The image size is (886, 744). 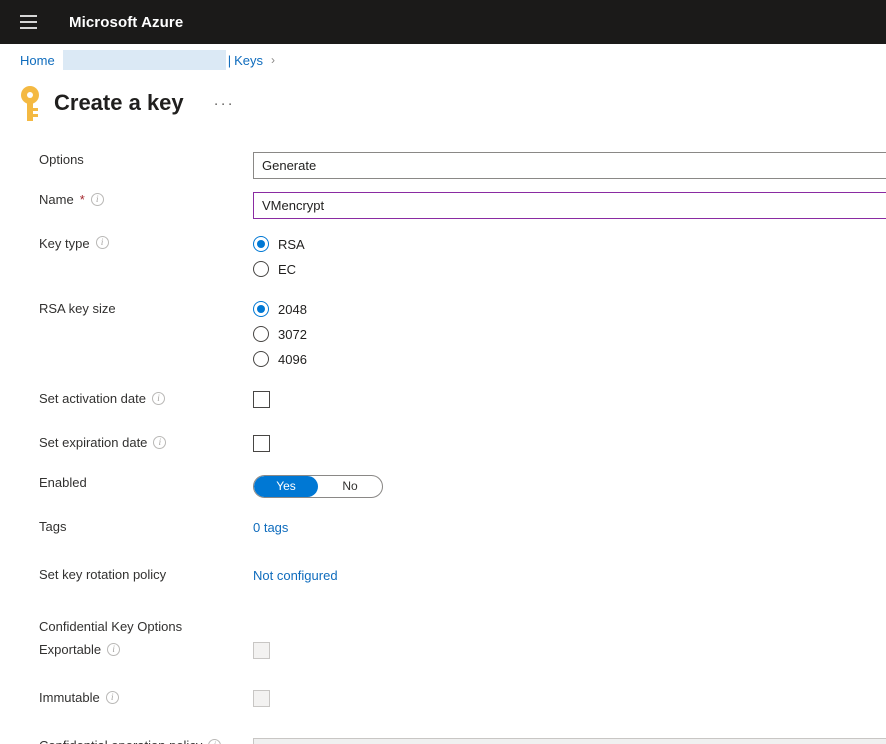 I want to click on label-set-expiration-date-text: Set expiration date, so click(x=93, y=442).